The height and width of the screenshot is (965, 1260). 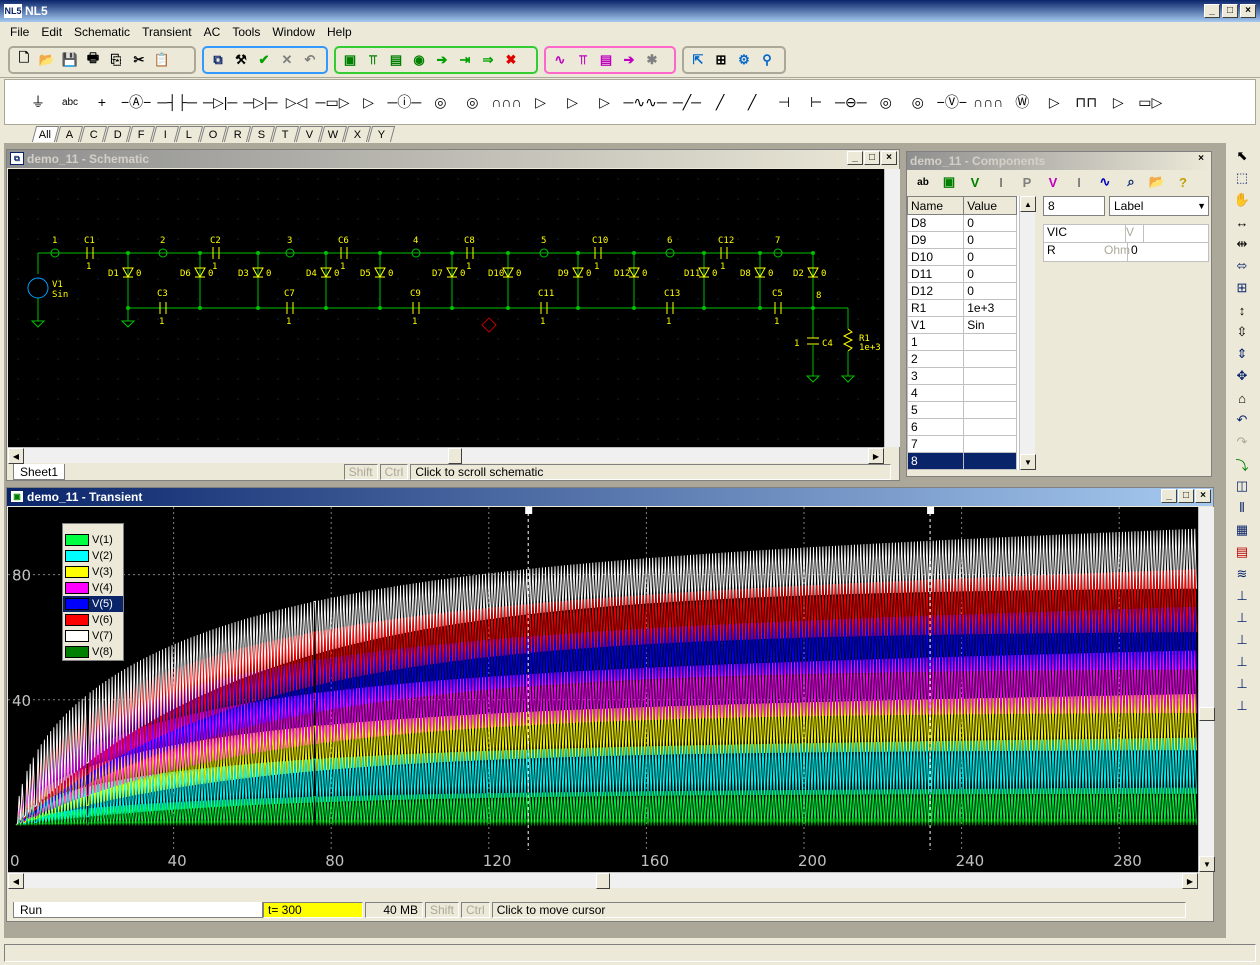 What do you see at coordinates (541, 102) in the screenshot?
I see `amplifier-icon: ▷` at bounding box center [541, 102].